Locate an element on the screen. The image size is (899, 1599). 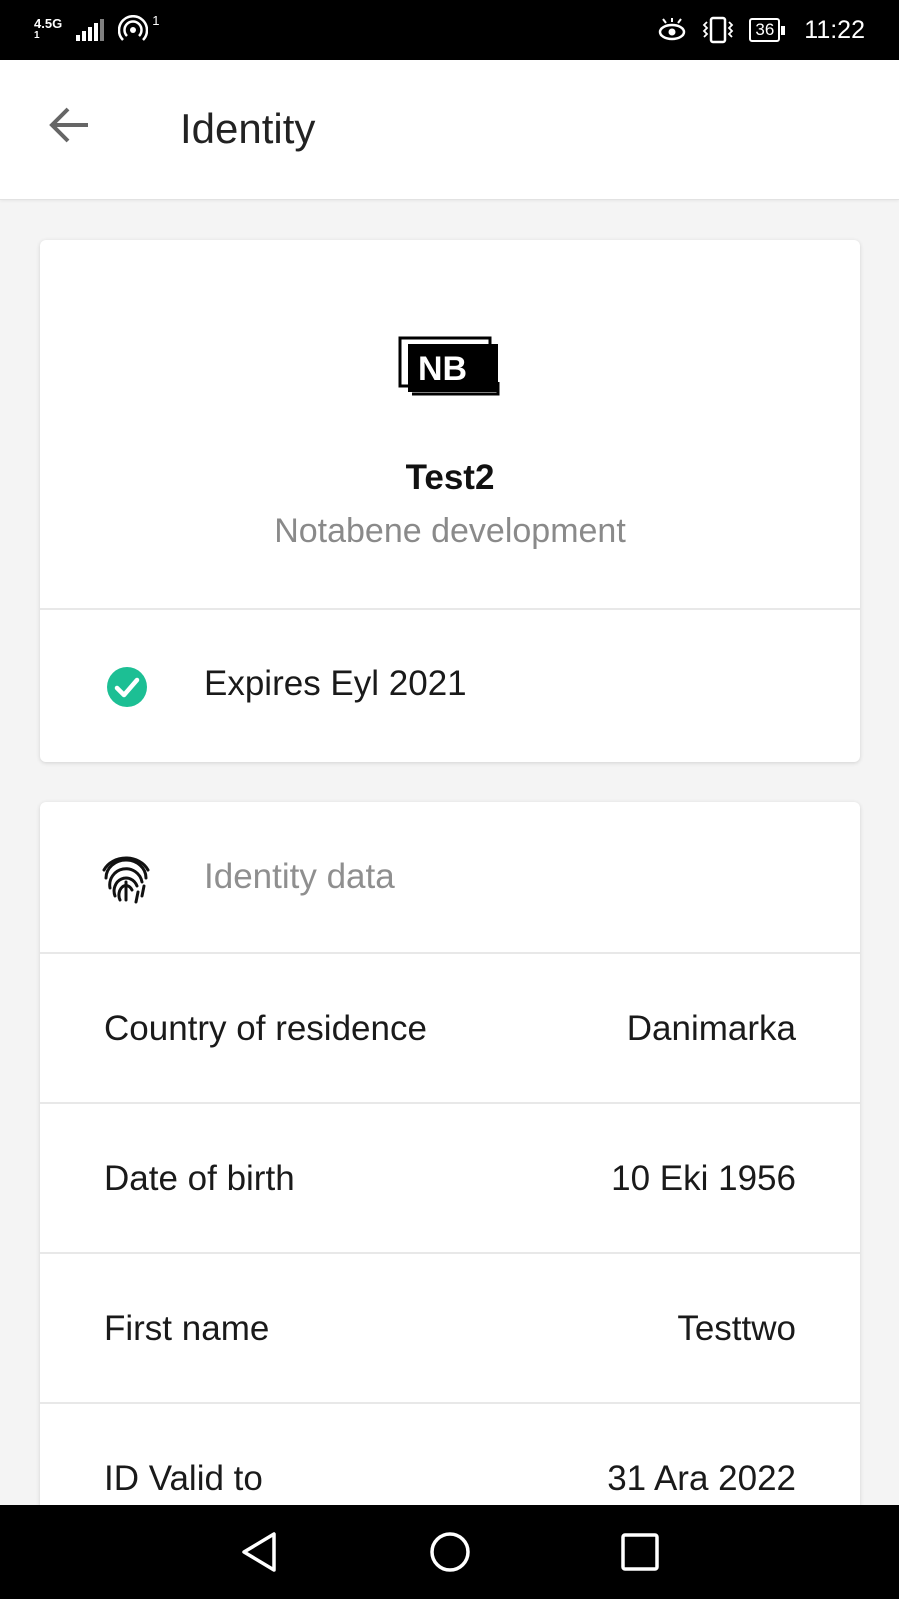
battery-icon: 36 is located at coordinates (767, 30).